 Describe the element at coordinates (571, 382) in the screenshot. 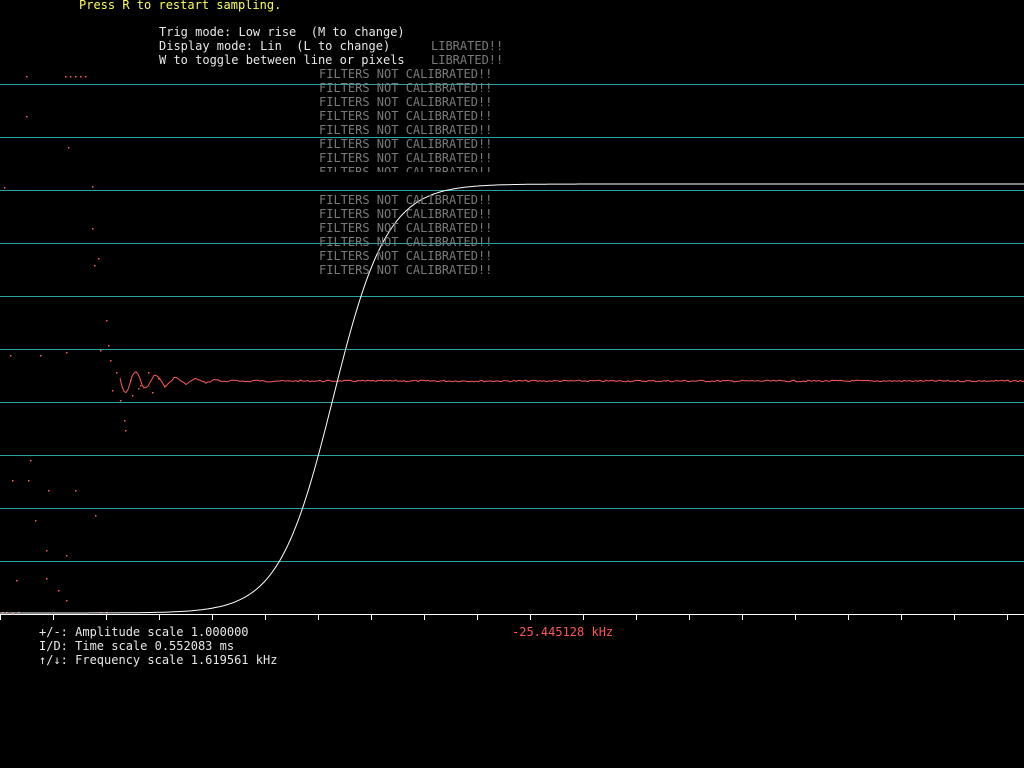

I see `spectrum-trace` at that location.